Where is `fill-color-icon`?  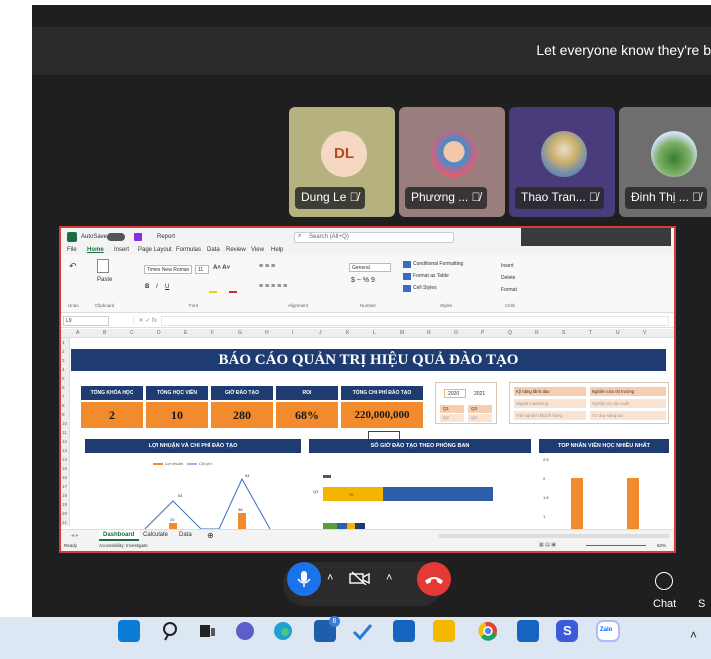 fill-color-icon is located at coordinates (213, 292).